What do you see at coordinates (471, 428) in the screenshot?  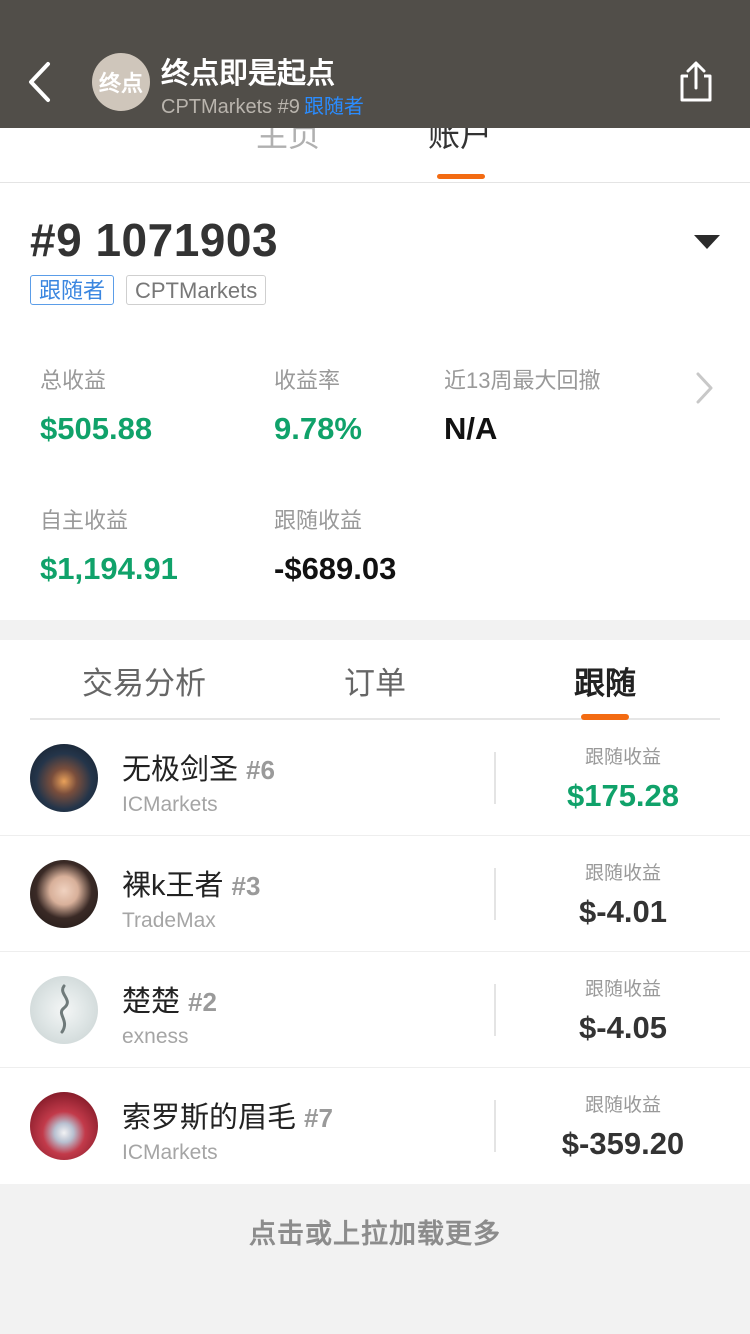 I see `max-drawdown-value: N/A` at bounding box center [471, 428].